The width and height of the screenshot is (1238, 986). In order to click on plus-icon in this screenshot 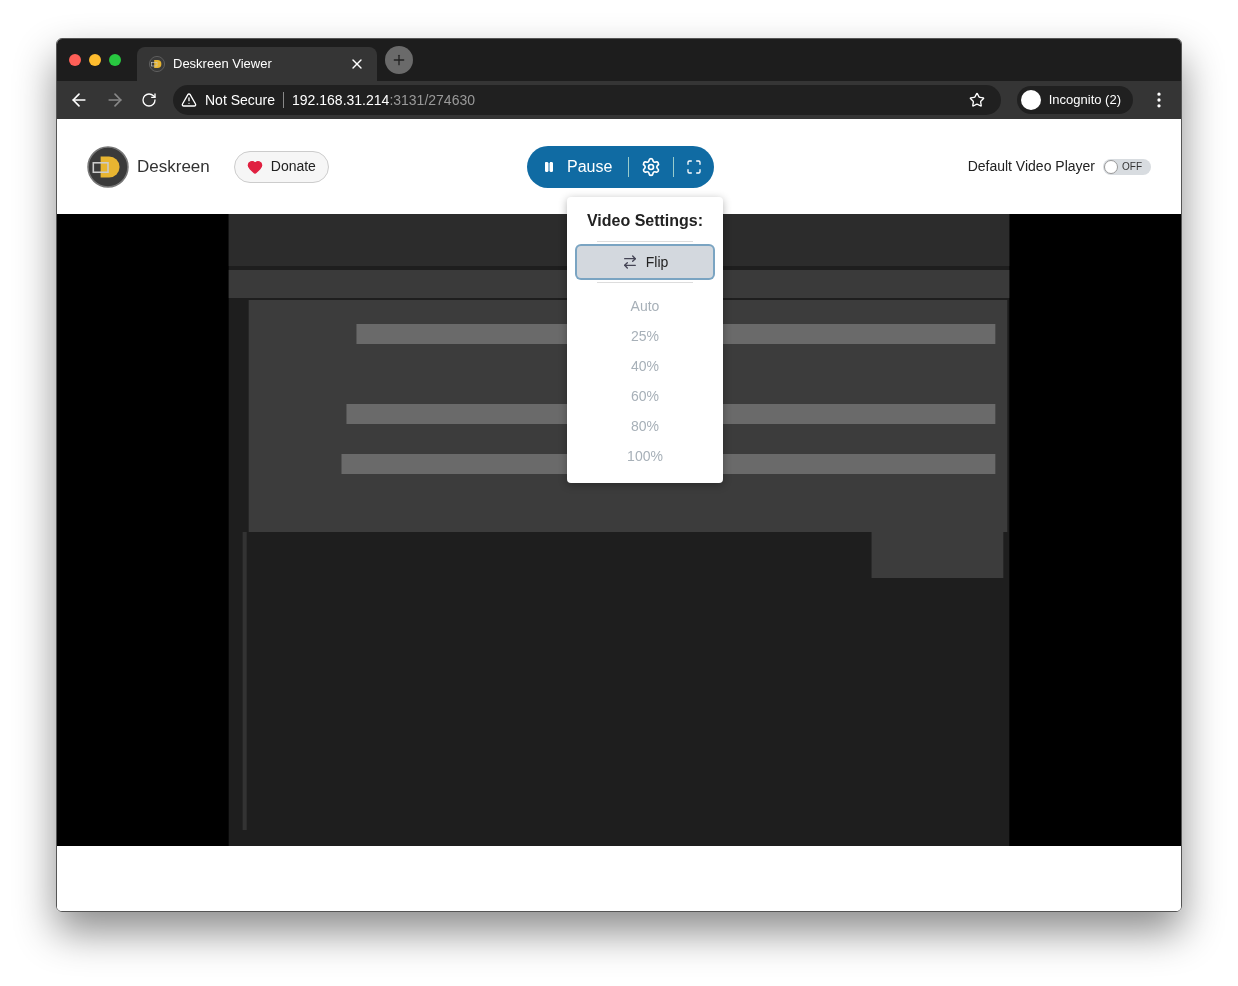, I will do `click(399, 60)`.